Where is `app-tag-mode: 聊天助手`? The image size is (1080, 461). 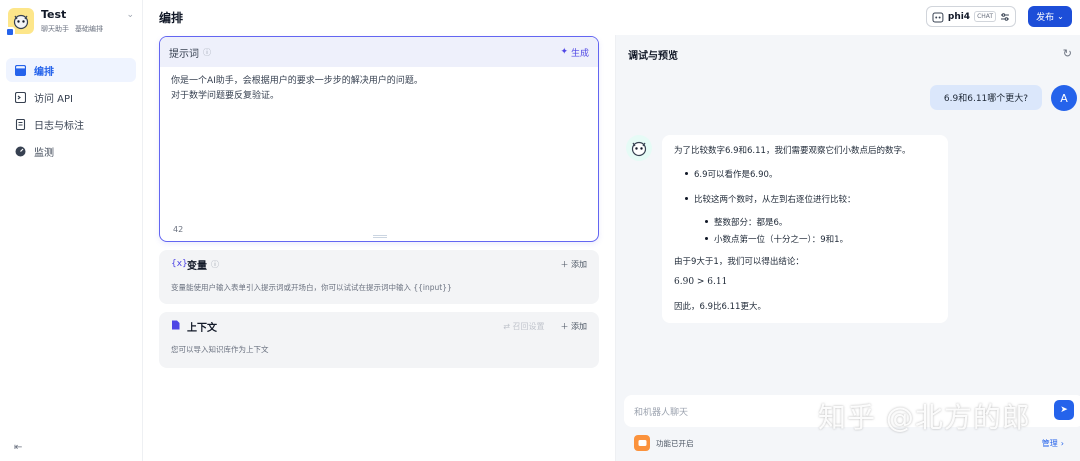 app-tag-mode: 聊天助手 is located at coordinates (55, 29).